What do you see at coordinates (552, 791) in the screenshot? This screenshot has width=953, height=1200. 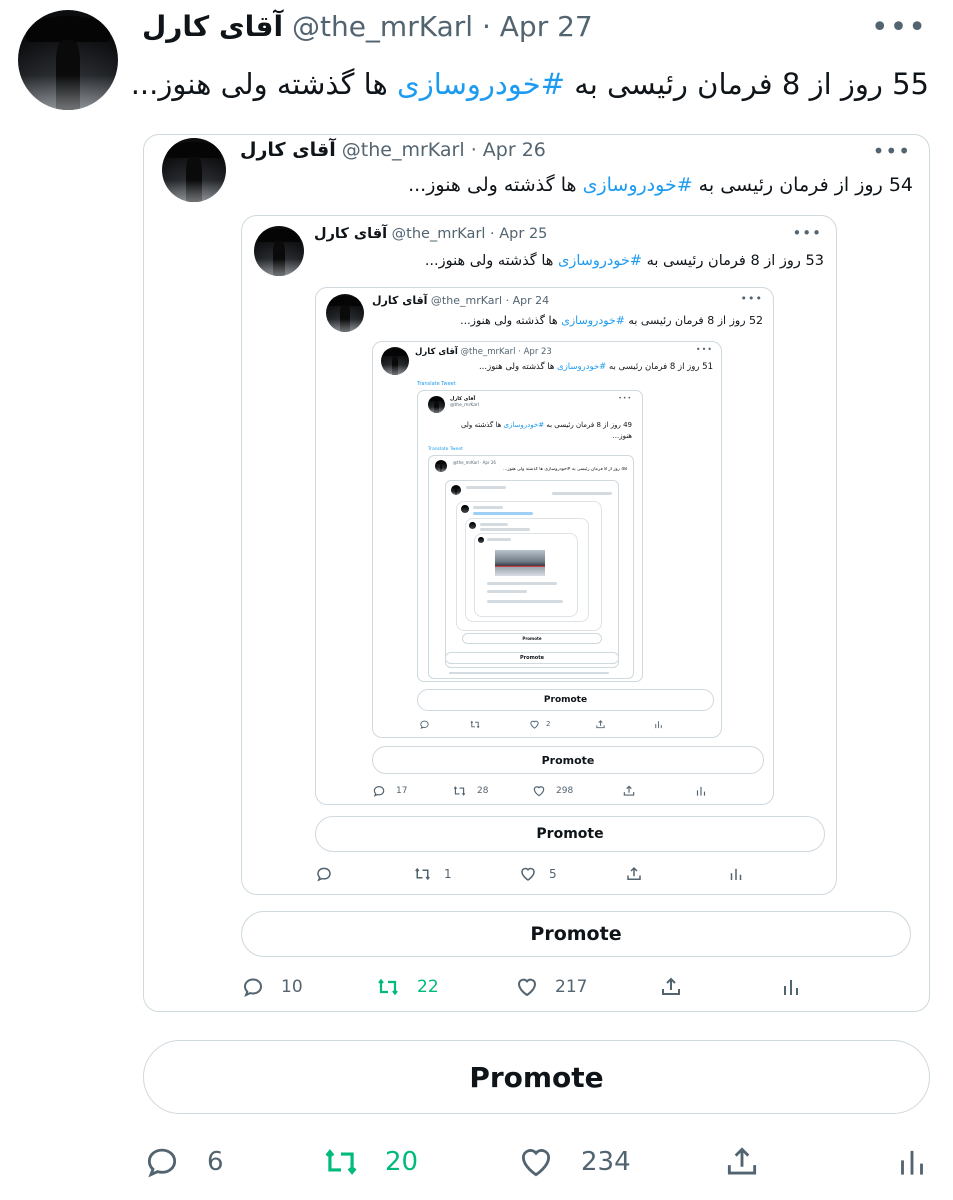 I see `like-button: 298` at bounding box center [552, 791].